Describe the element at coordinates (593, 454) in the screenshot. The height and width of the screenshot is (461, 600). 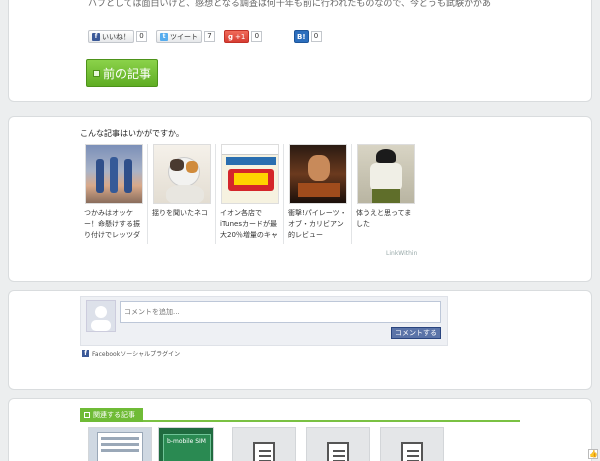
I see `like-box-icon: 👍` at that location.